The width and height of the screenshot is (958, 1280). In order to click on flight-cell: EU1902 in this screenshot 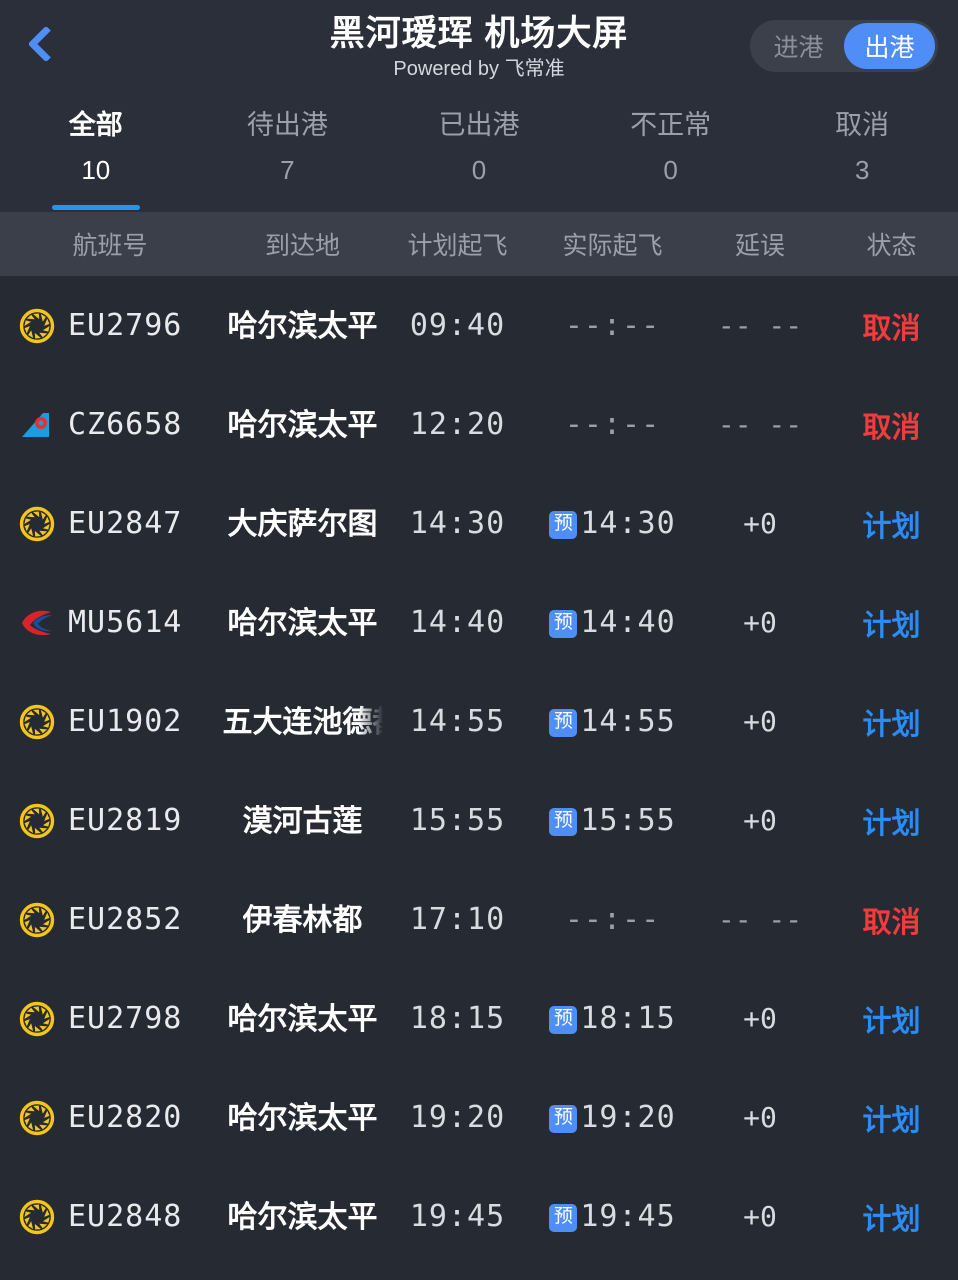, I will do `click(110, 722)`.